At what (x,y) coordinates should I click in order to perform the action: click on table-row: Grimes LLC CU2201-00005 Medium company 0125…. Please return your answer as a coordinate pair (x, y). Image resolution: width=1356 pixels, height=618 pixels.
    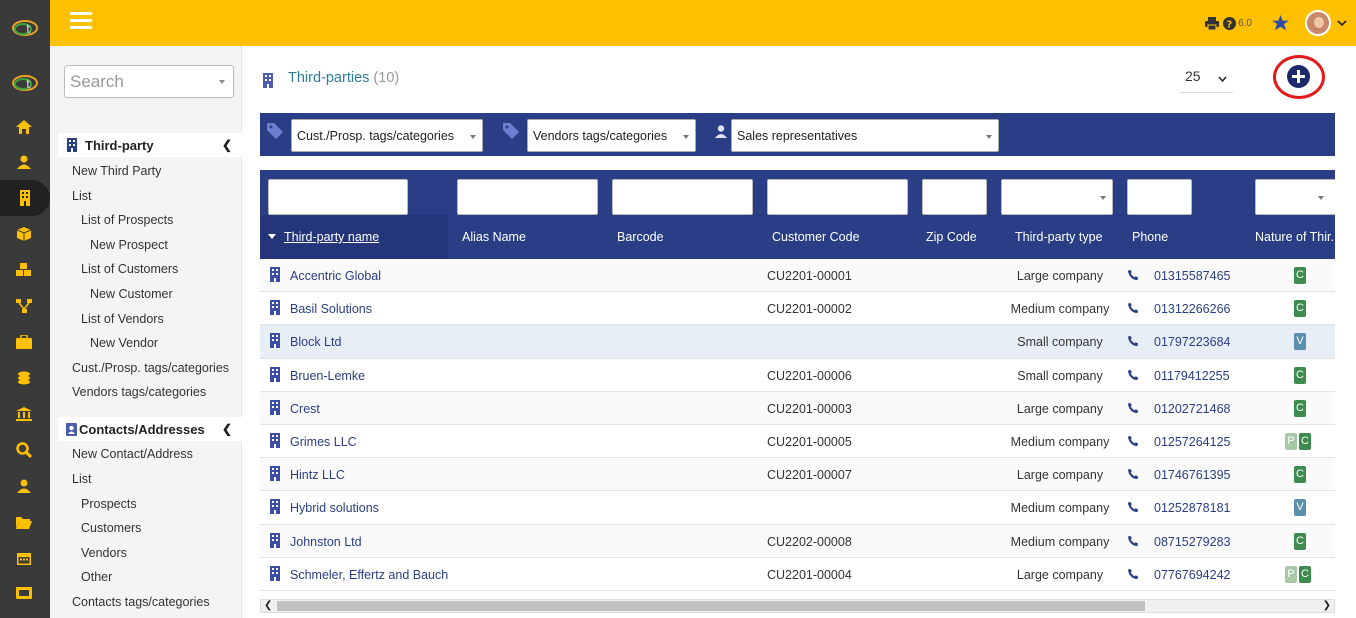
    Looking at the image, I should click on (797, 442).